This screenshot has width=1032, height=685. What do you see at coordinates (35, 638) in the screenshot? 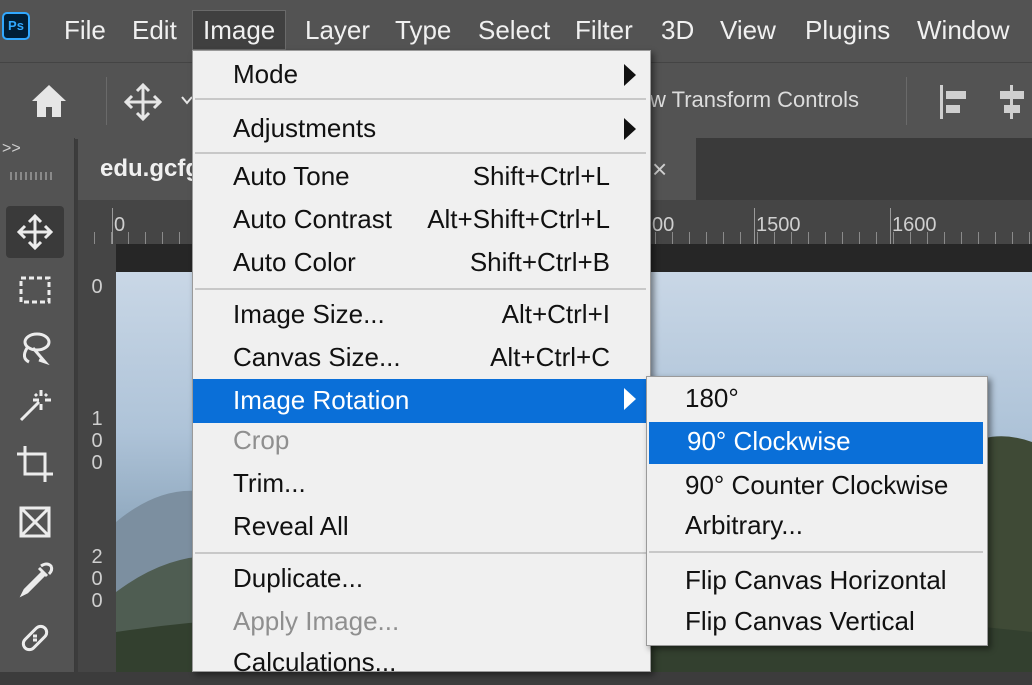
I see `healing-brush-tool-icon` at bounding box center [35, 638].